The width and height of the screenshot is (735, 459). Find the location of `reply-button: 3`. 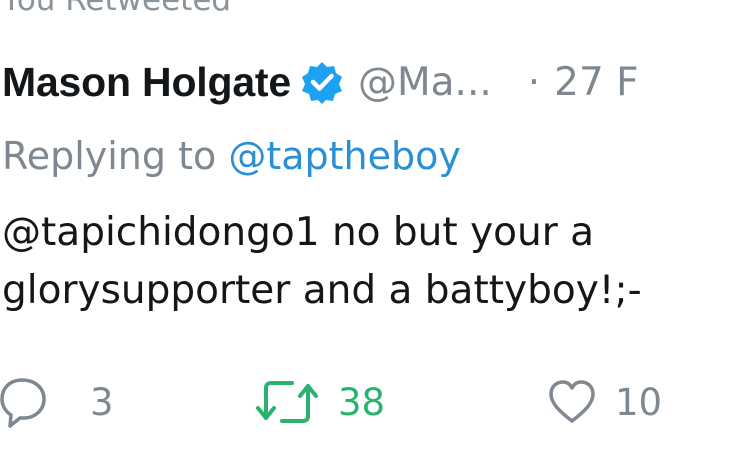

reply-button: 3 is located at coordinates (57, 402).